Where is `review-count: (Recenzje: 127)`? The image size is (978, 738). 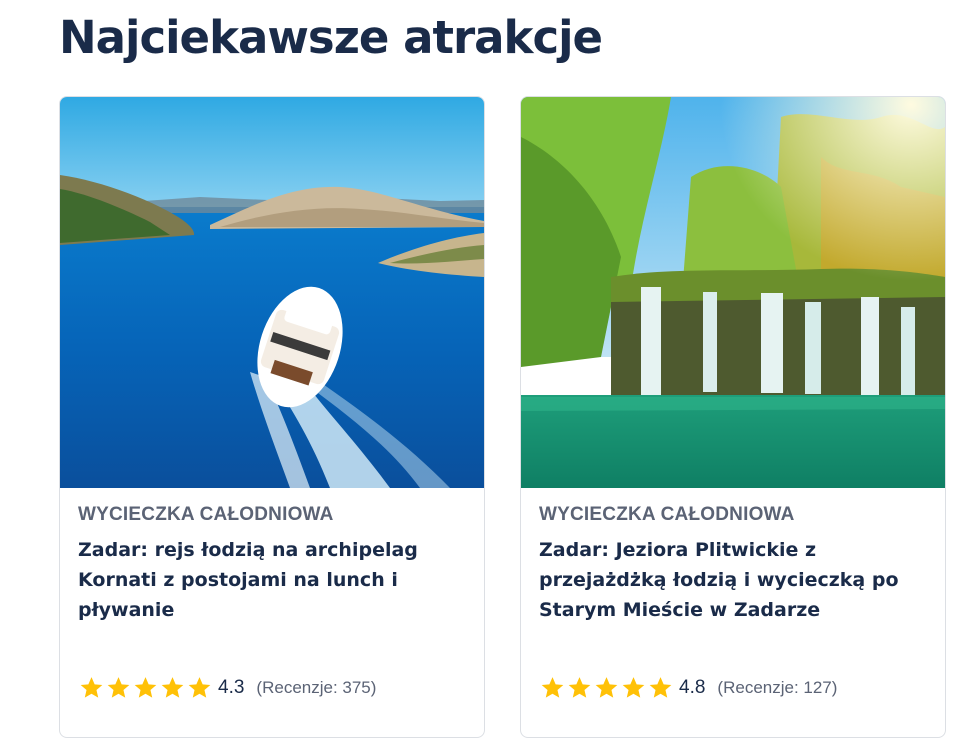
review-count: (Recenzje: 127) is located at coordinates (777, 687).